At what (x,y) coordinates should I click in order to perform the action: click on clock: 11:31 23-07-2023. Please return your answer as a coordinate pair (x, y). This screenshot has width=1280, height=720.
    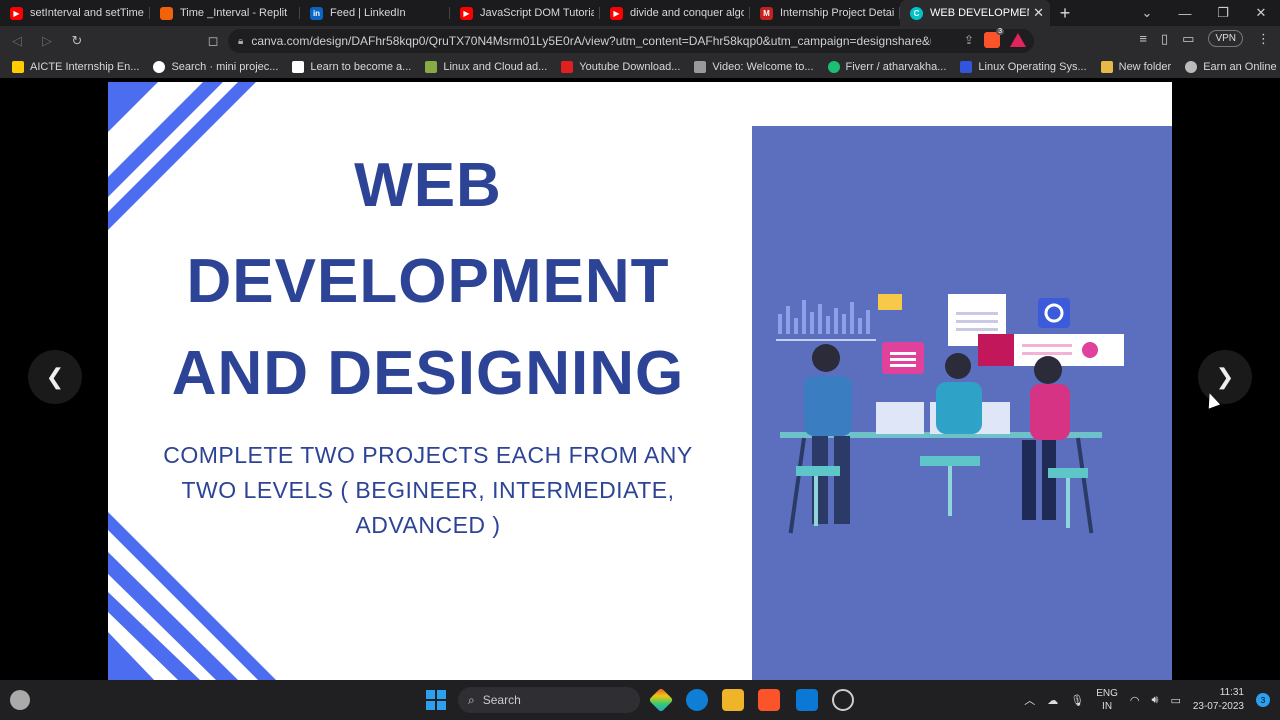
    Looking at the image, I should click on (1218, 700).